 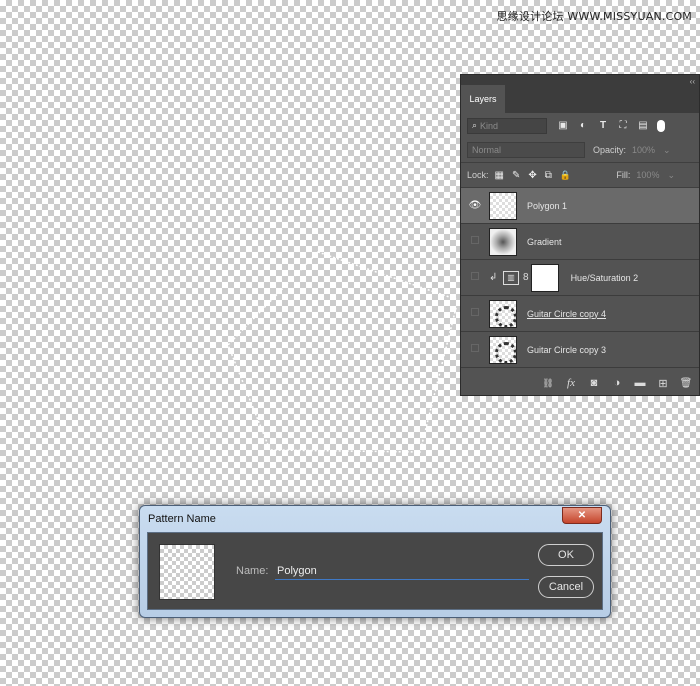 I want to click on type-filter-icon: T, so click(x=603, y=125).